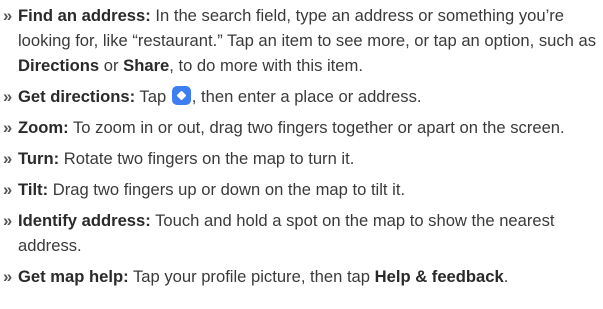 The width and height of the screenshot is (603, 309). What do you see at coordinates (33, 189) in the screenshot?
I see `term-tilt: Tilt:` at bounding box center [33, 189].